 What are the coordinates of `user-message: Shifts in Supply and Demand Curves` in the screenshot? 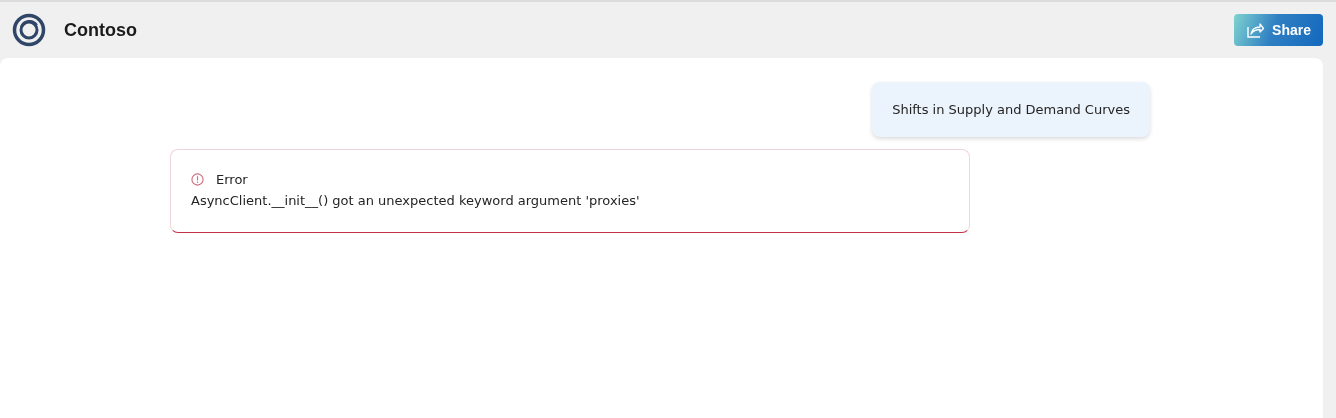 It's located at (1011, 109).